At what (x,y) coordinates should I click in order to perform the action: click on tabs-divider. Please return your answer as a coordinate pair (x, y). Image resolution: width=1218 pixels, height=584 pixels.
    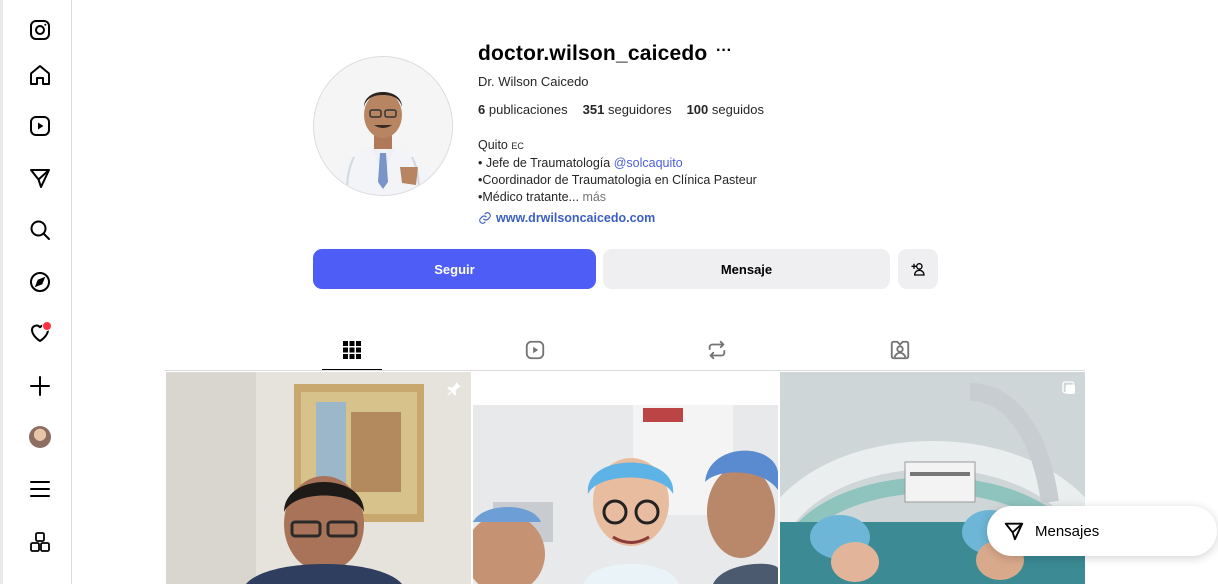
    Looking at the image, I should click on (625, 370).